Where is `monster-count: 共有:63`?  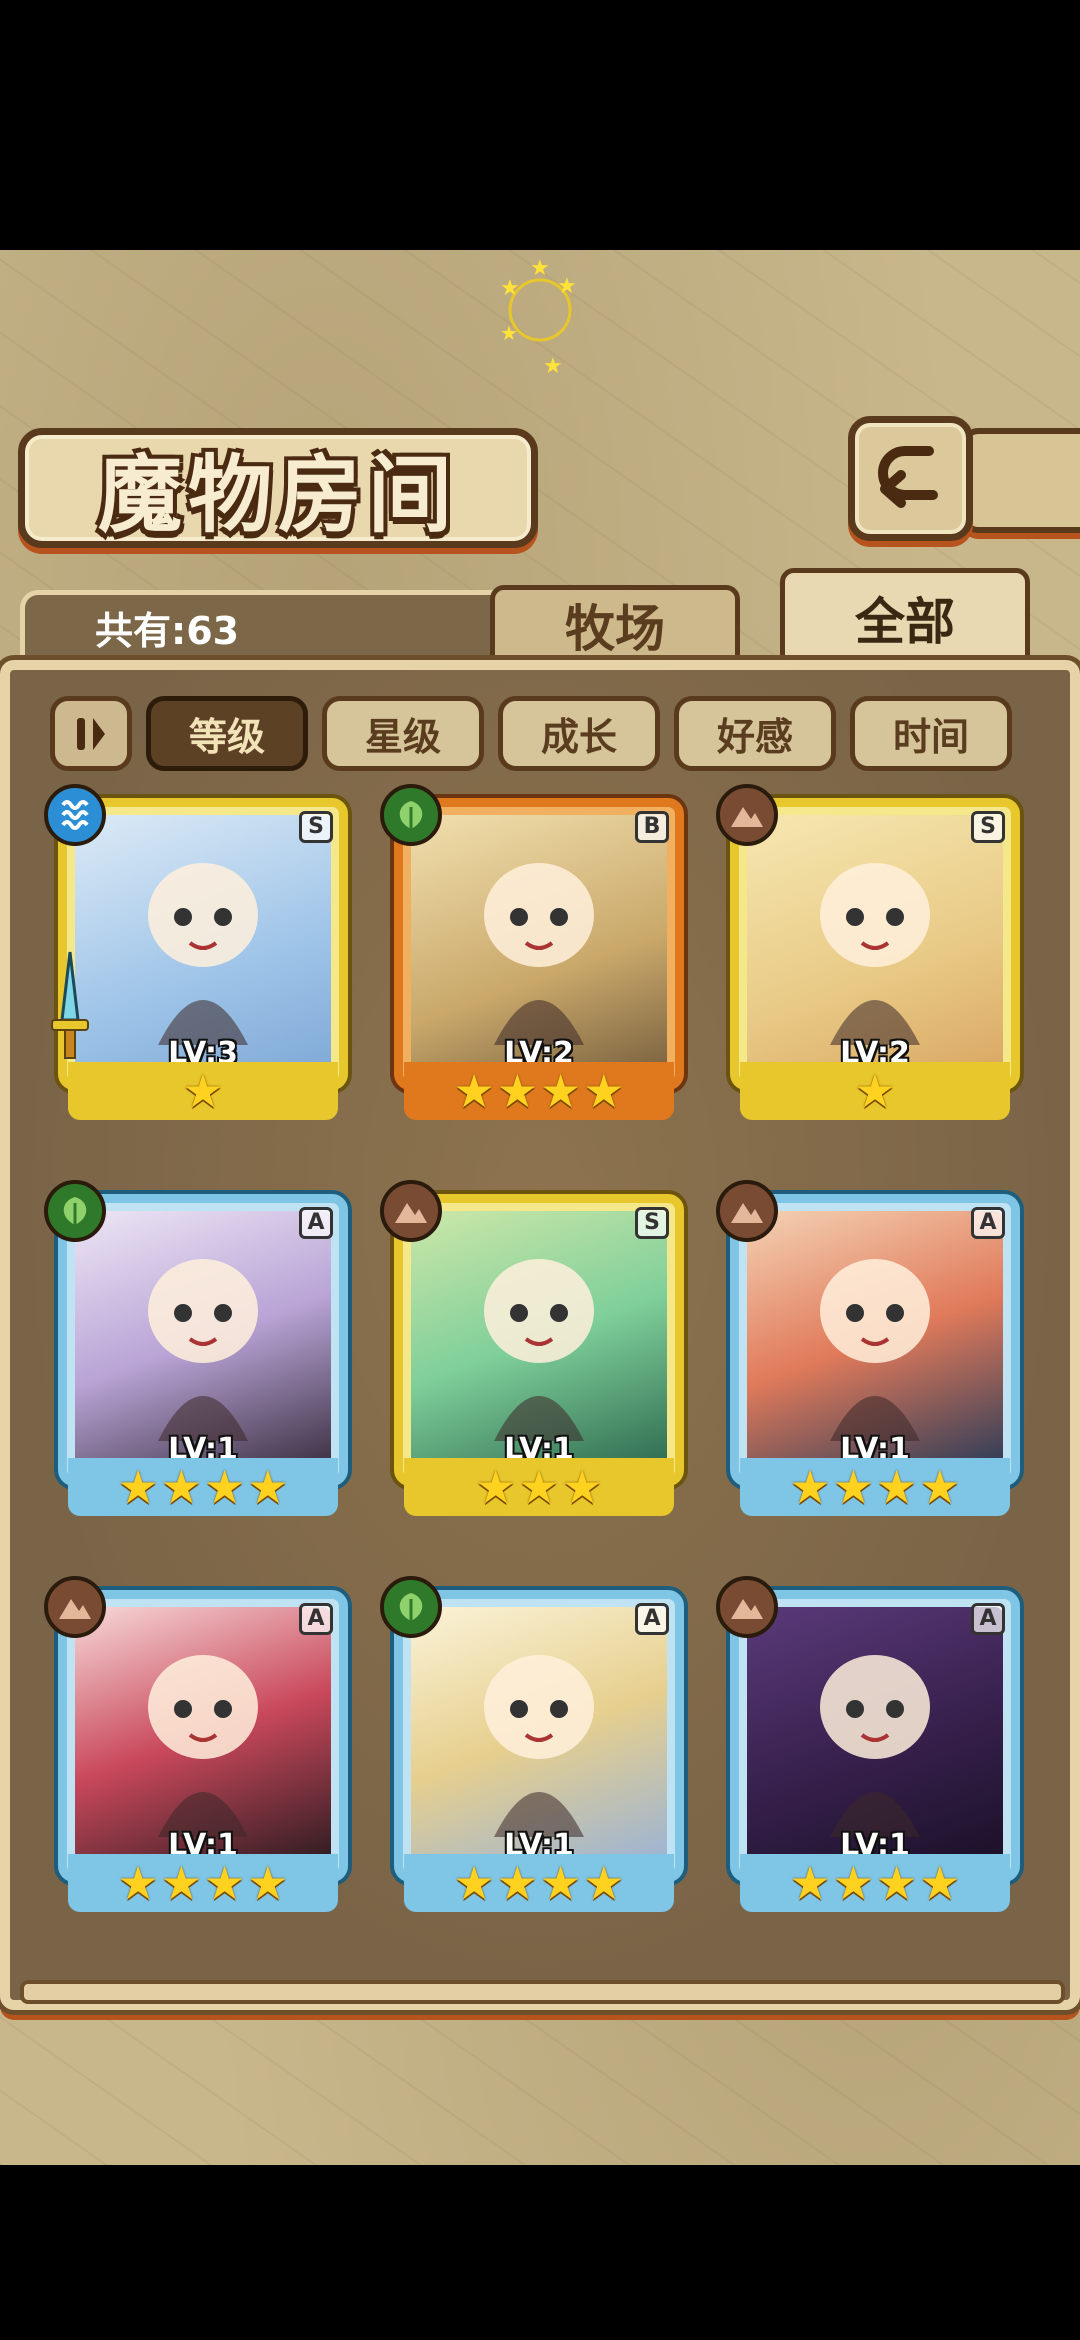
monster-count: 共有:63 is located at coordinates (167, 631).